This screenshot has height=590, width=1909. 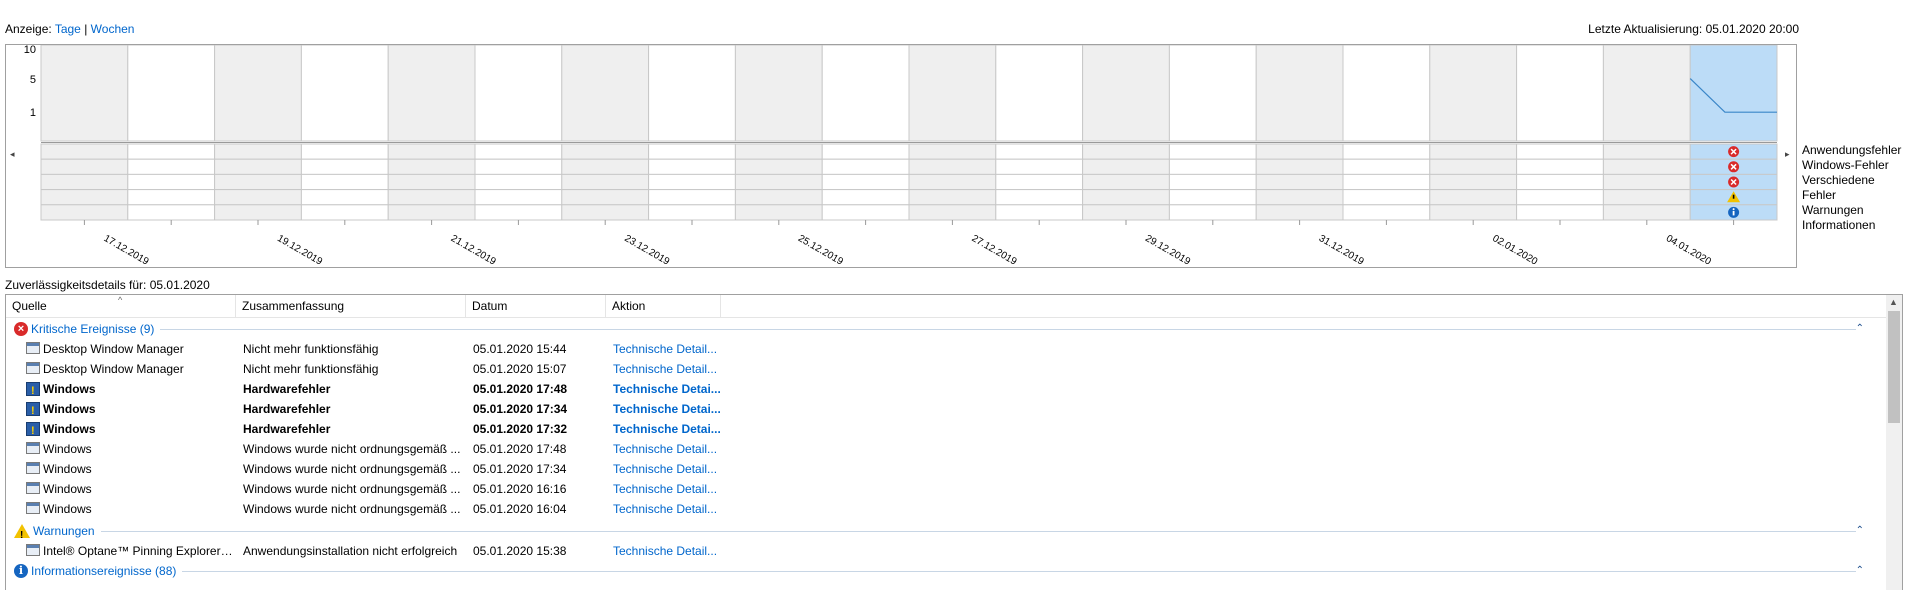 I want to click on group-header: × Kritische Ereignisse (9) ⌃, so click(x=946, y=329).